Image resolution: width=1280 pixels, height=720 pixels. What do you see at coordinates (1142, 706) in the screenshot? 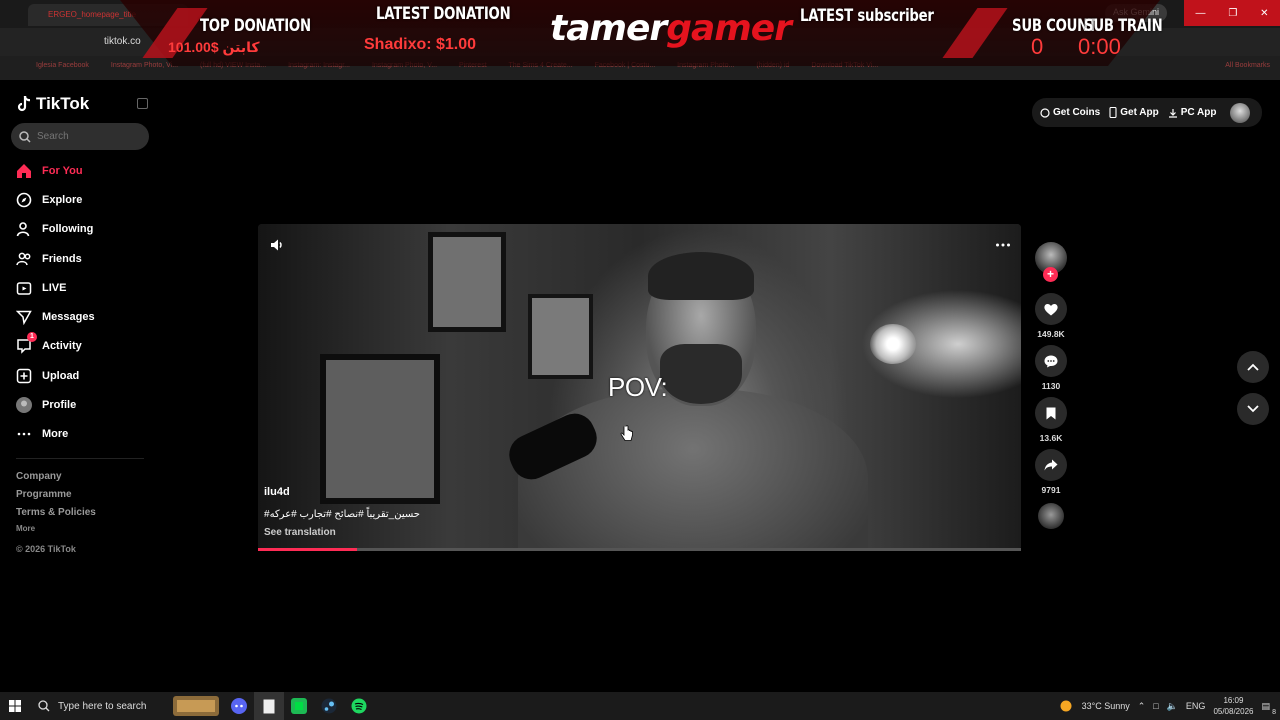
I see `tray-chevron-icon: ⌃` at bounding box center [1142, 706].